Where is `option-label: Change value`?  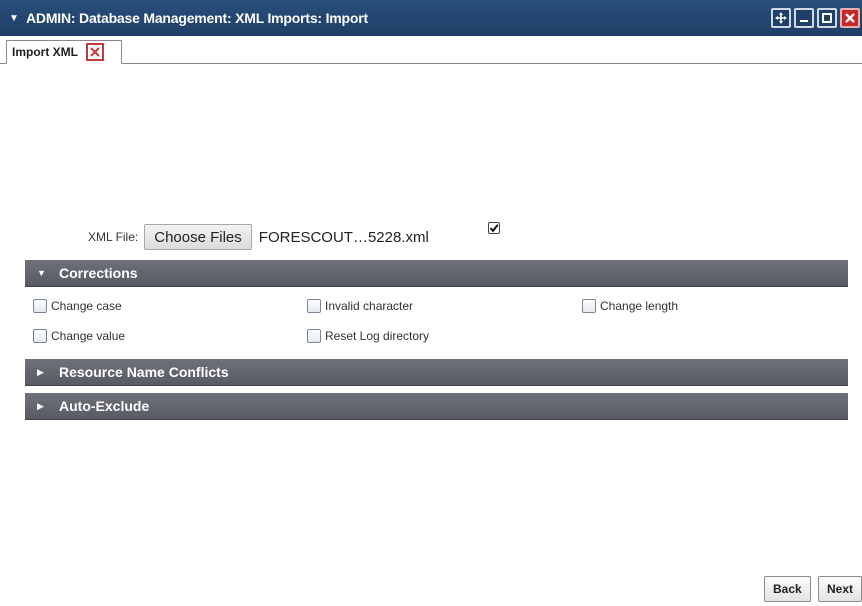
option-label: Change value is located at coordinates (88, 336).